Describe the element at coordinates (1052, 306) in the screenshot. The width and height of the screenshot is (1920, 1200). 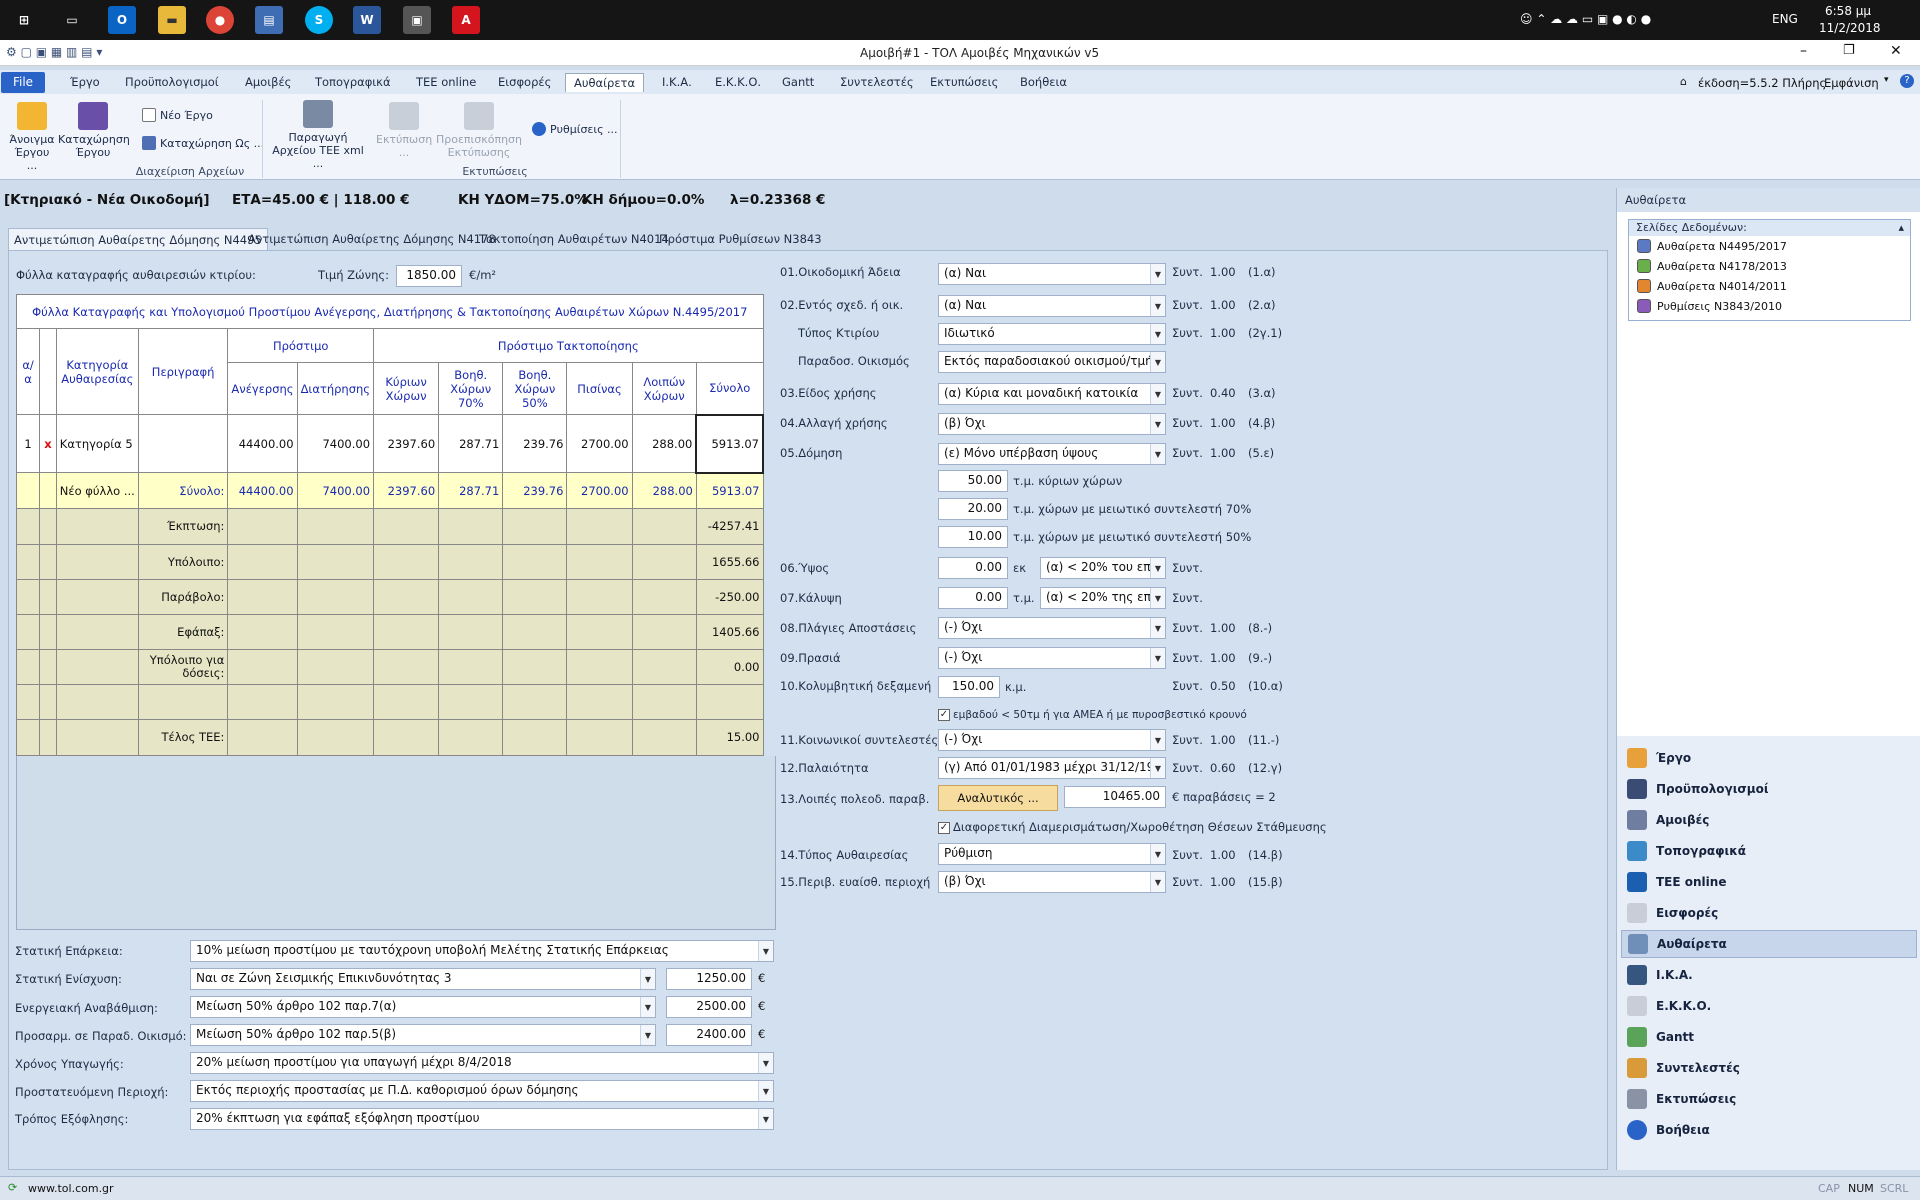
I see `param-02-select: (α) Ναι ▼` at that location.